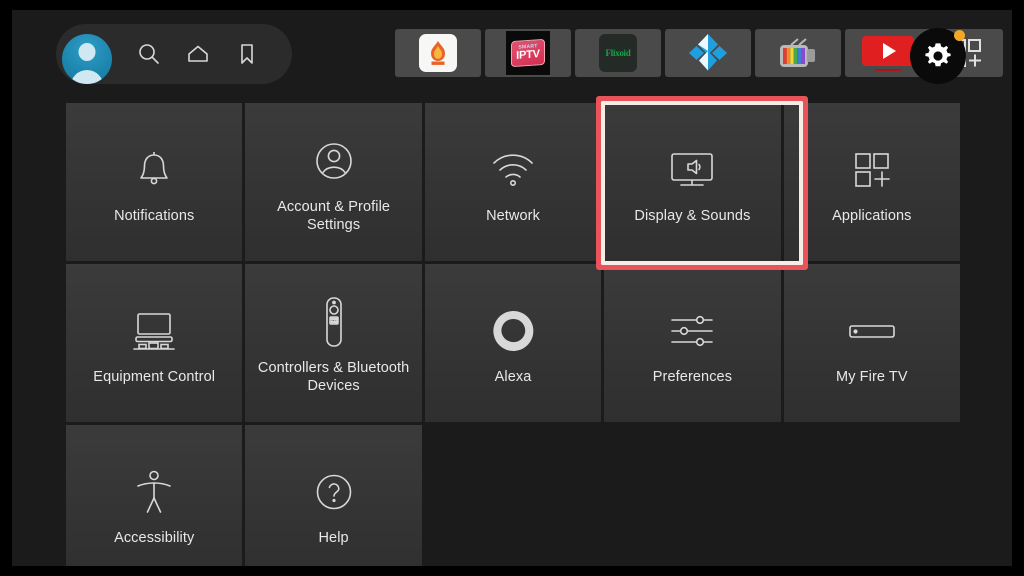 The height and width of the screenshot is (576, 1024). I want to click on settings-tile-network: Network, so click(513, 182).